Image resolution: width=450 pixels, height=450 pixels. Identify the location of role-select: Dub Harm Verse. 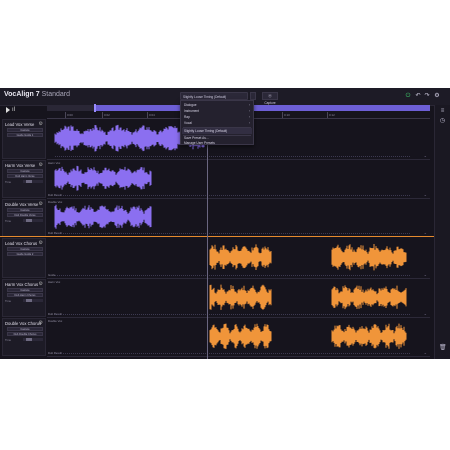
(25, 176).